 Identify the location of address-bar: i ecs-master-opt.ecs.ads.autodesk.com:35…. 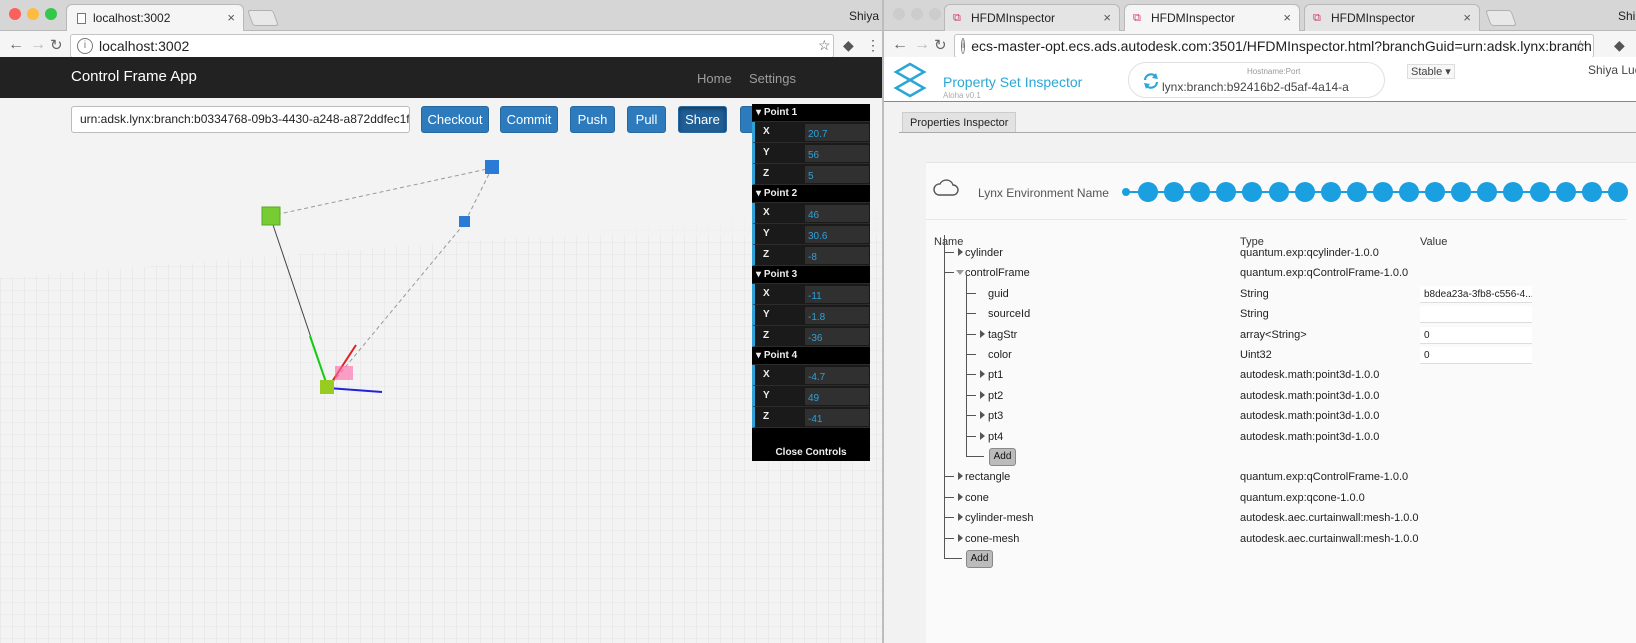
(1274, 46).